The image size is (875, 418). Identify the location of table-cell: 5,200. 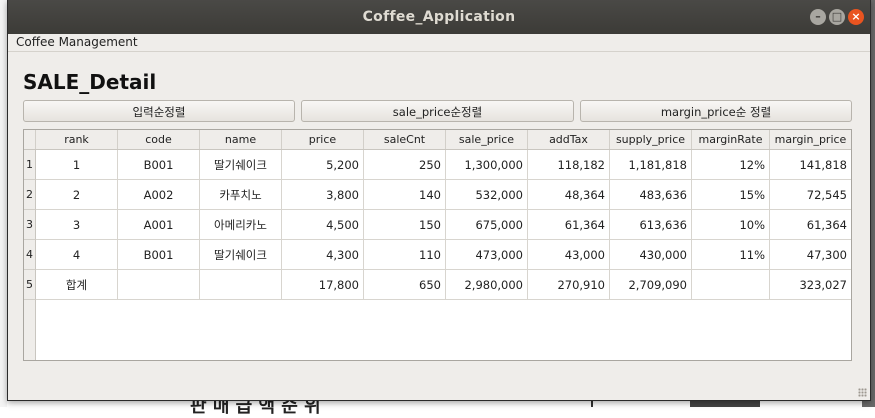
(323, 165).